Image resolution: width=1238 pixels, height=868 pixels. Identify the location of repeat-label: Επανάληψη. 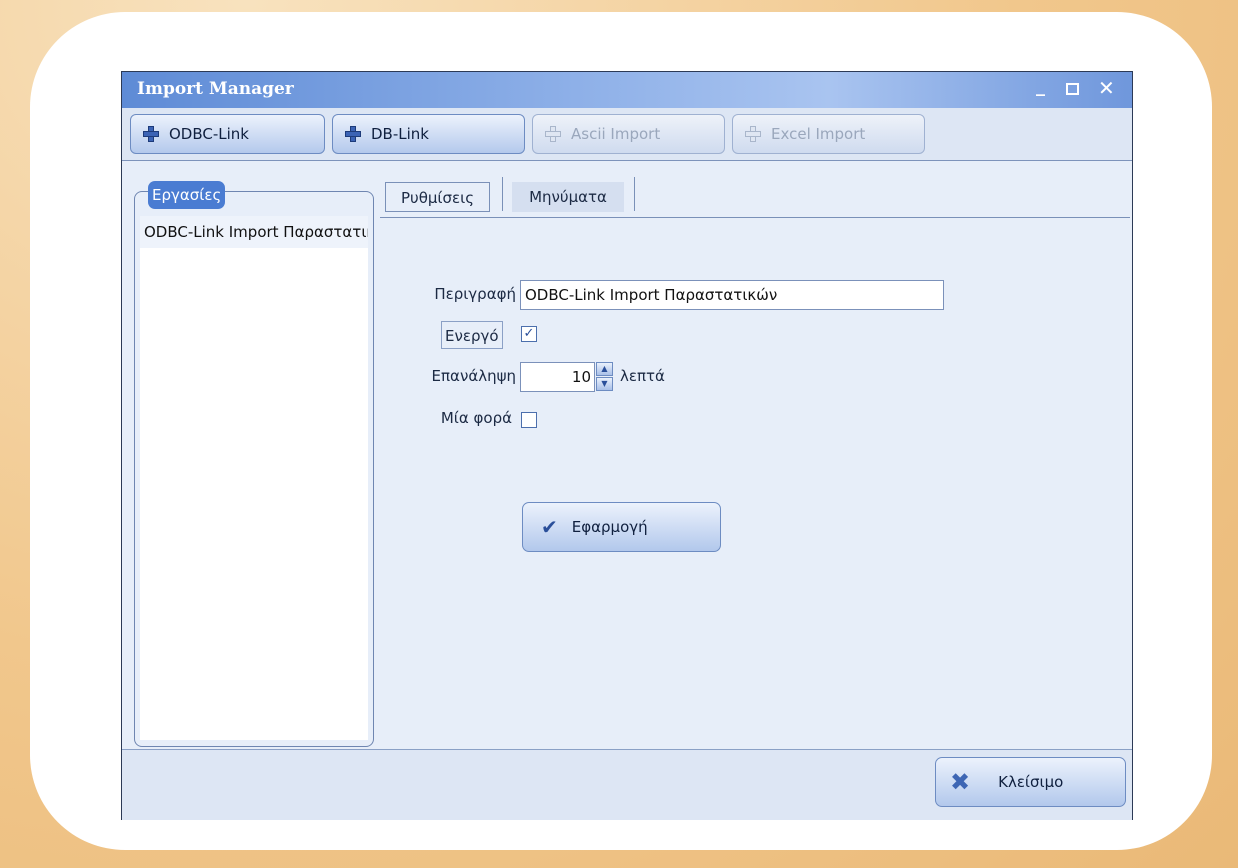
(473, 376).